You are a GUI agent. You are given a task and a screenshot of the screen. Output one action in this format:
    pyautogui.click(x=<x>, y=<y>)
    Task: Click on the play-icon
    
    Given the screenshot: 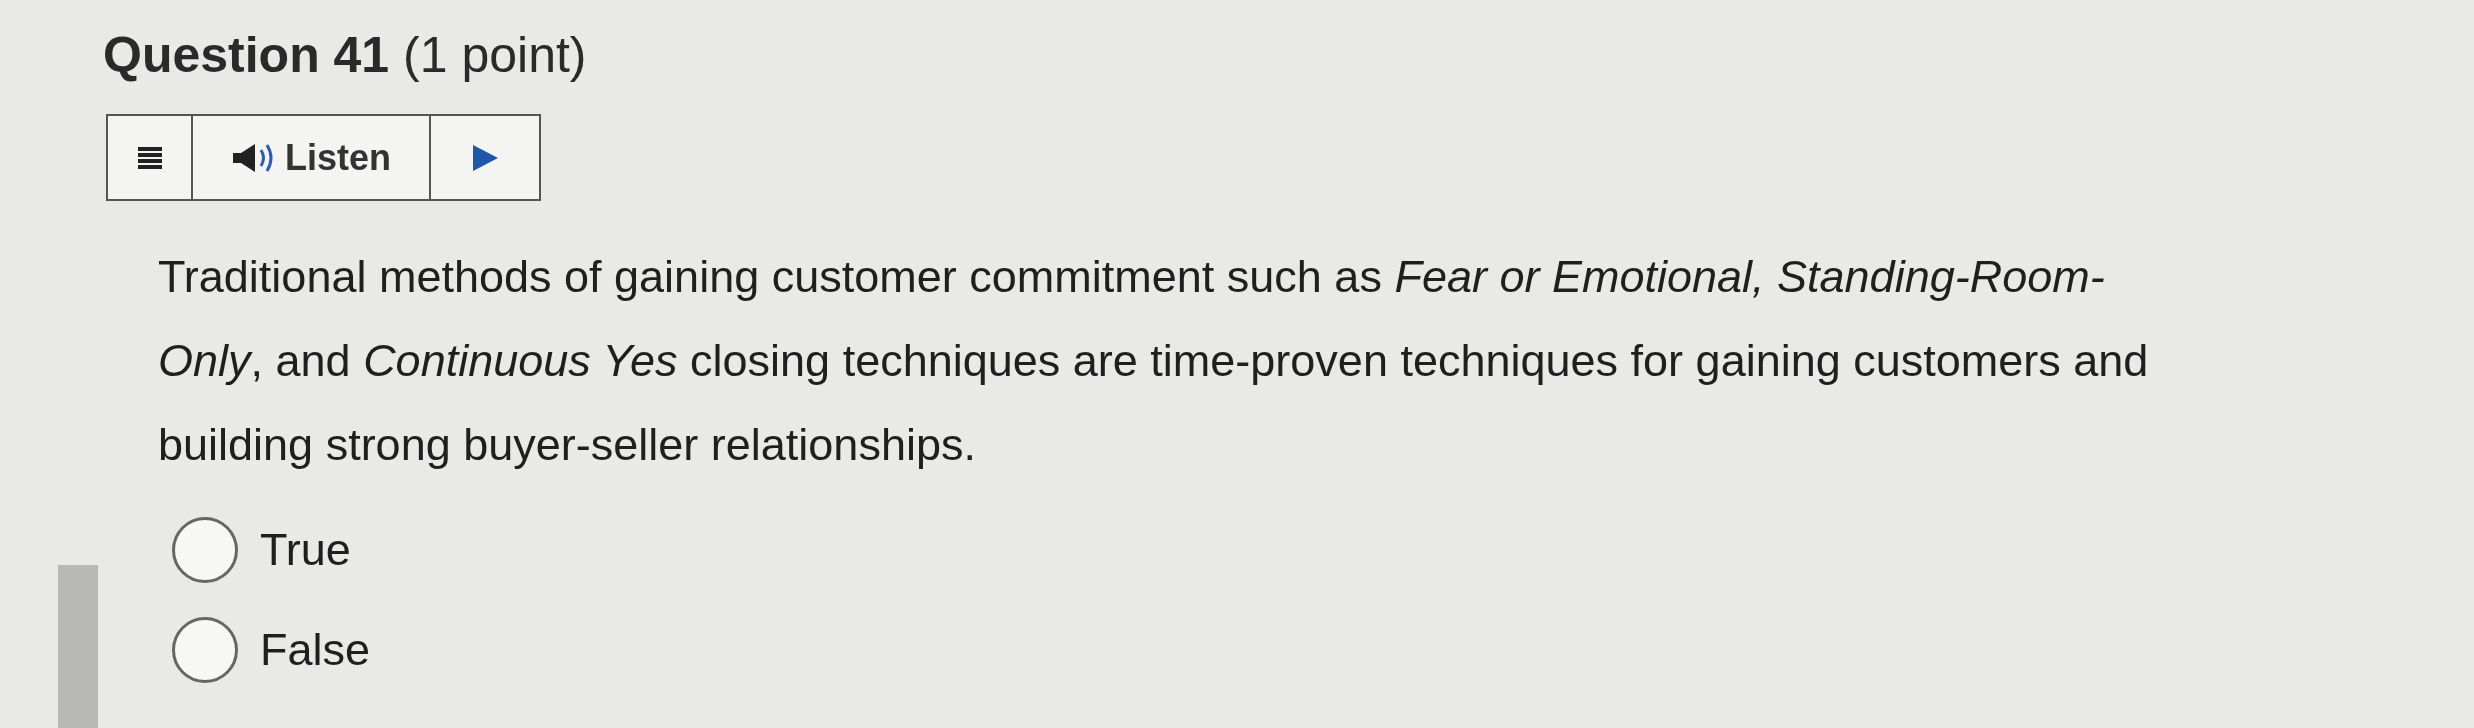 What is the action you would take?
    pyautogui.click(x=485, y=157)
    